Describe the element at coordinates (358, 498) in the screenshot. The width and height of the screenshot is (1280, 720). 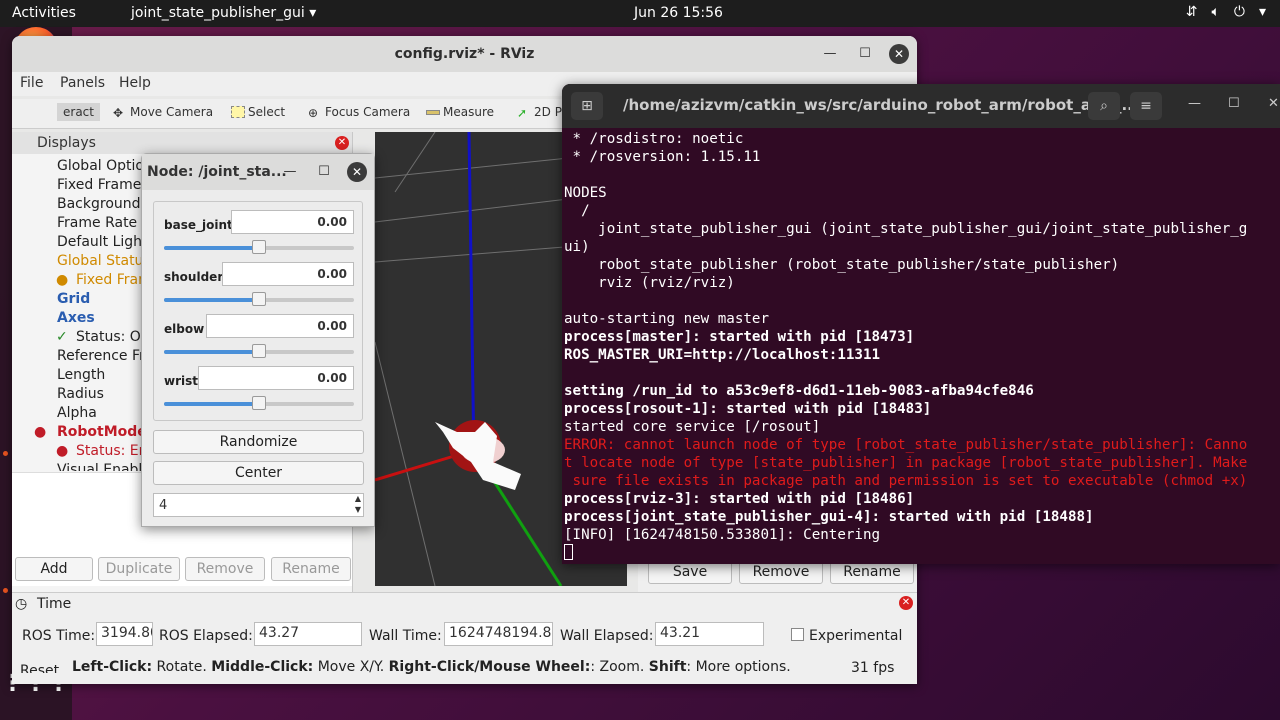
I see `spin-up-icon: ▲` at that location.